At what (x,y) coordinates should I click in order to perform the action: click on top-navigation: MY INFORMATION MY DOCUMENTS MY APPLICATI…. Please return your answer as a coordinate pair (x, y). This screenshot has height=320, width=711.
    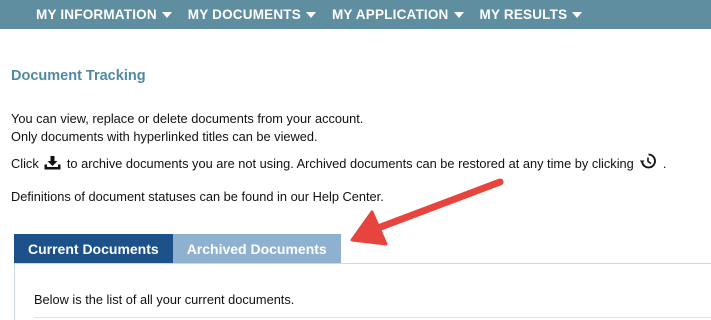
    Looking at the image, I should click on (355, 14).